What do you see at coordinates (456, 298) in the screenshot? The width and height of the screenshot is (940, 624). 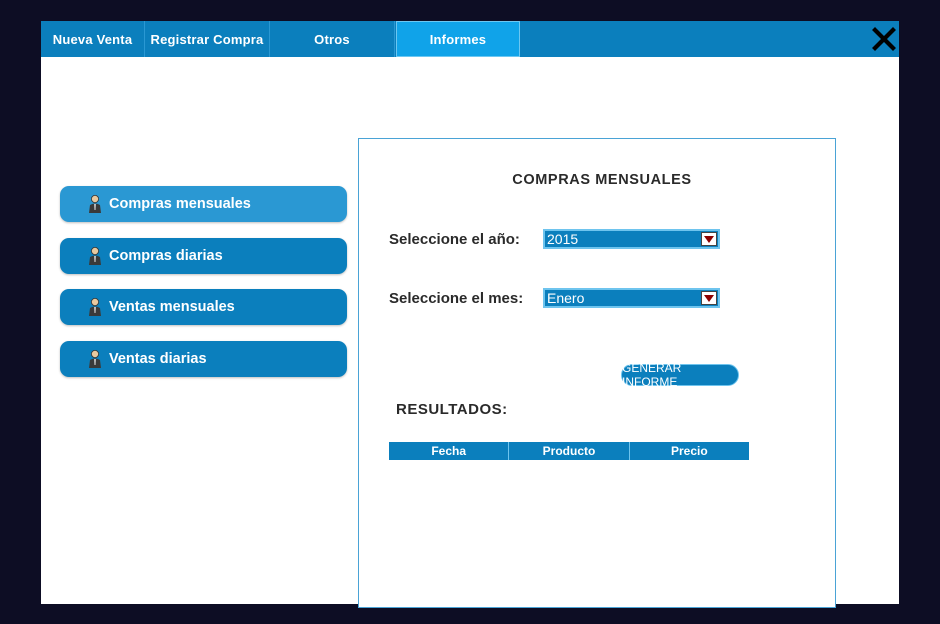 I see `month-label: Seleccione el mes:` at bounding box center [456, 298].